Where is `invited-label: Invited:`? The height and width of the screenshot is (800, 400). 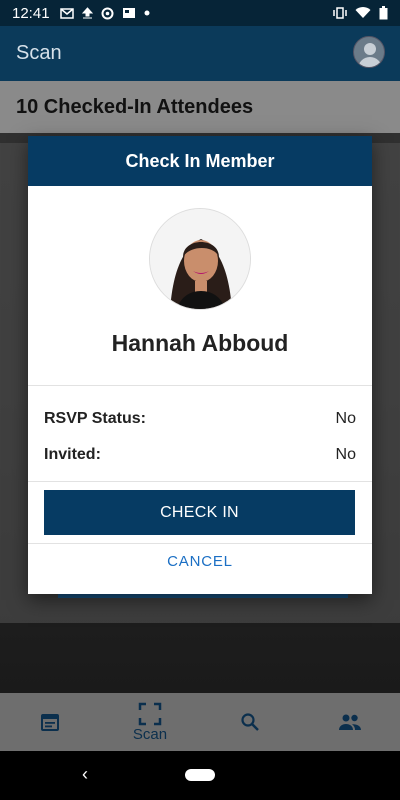 invited-label: Invited: is located at coordinates (72, 454).